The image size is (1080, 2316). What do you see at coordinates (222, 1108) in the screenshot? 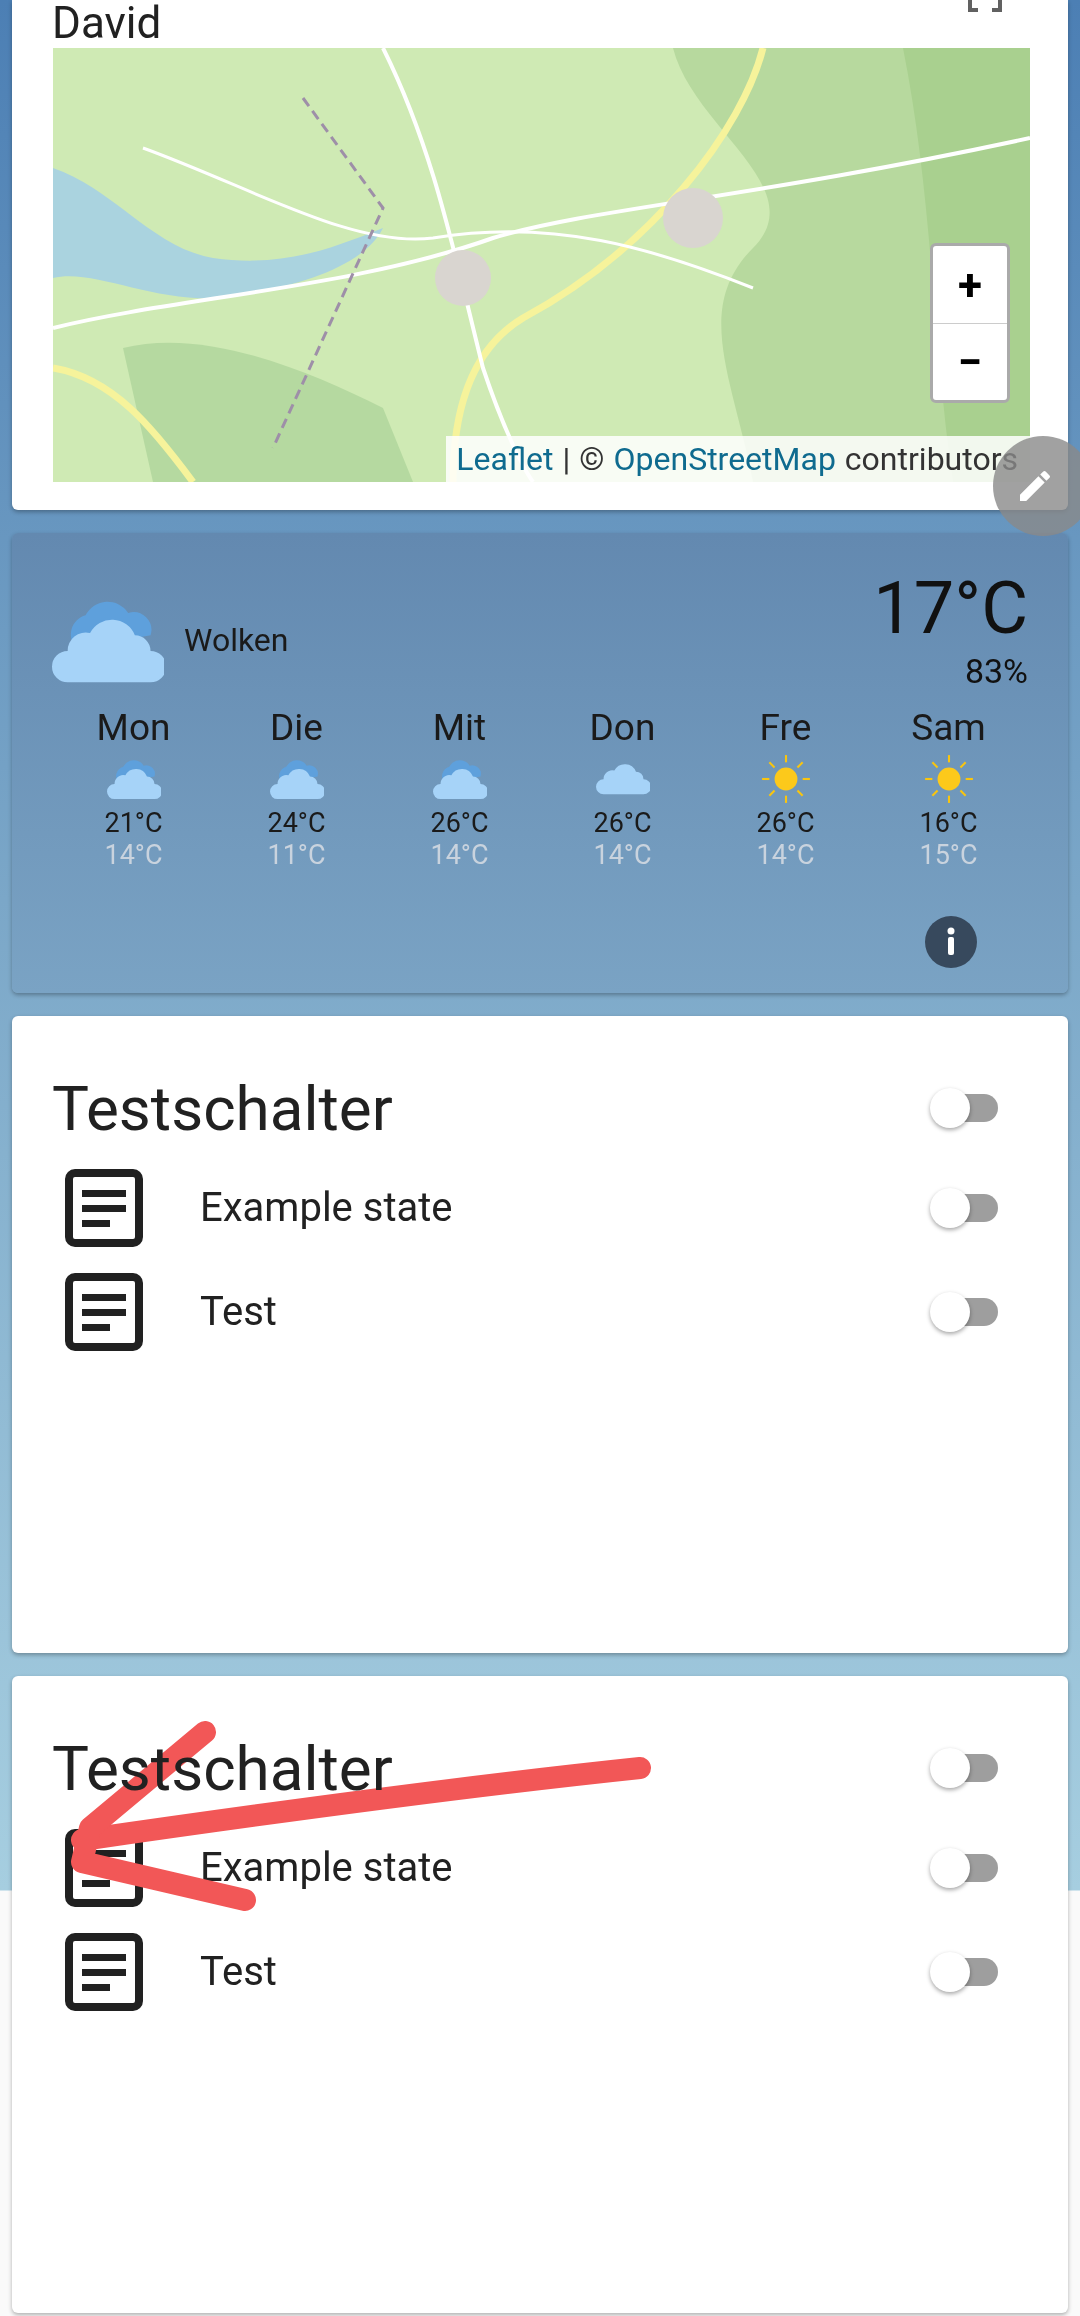
I see `card-title: Testschalter` at bounding box center [222, 1108].